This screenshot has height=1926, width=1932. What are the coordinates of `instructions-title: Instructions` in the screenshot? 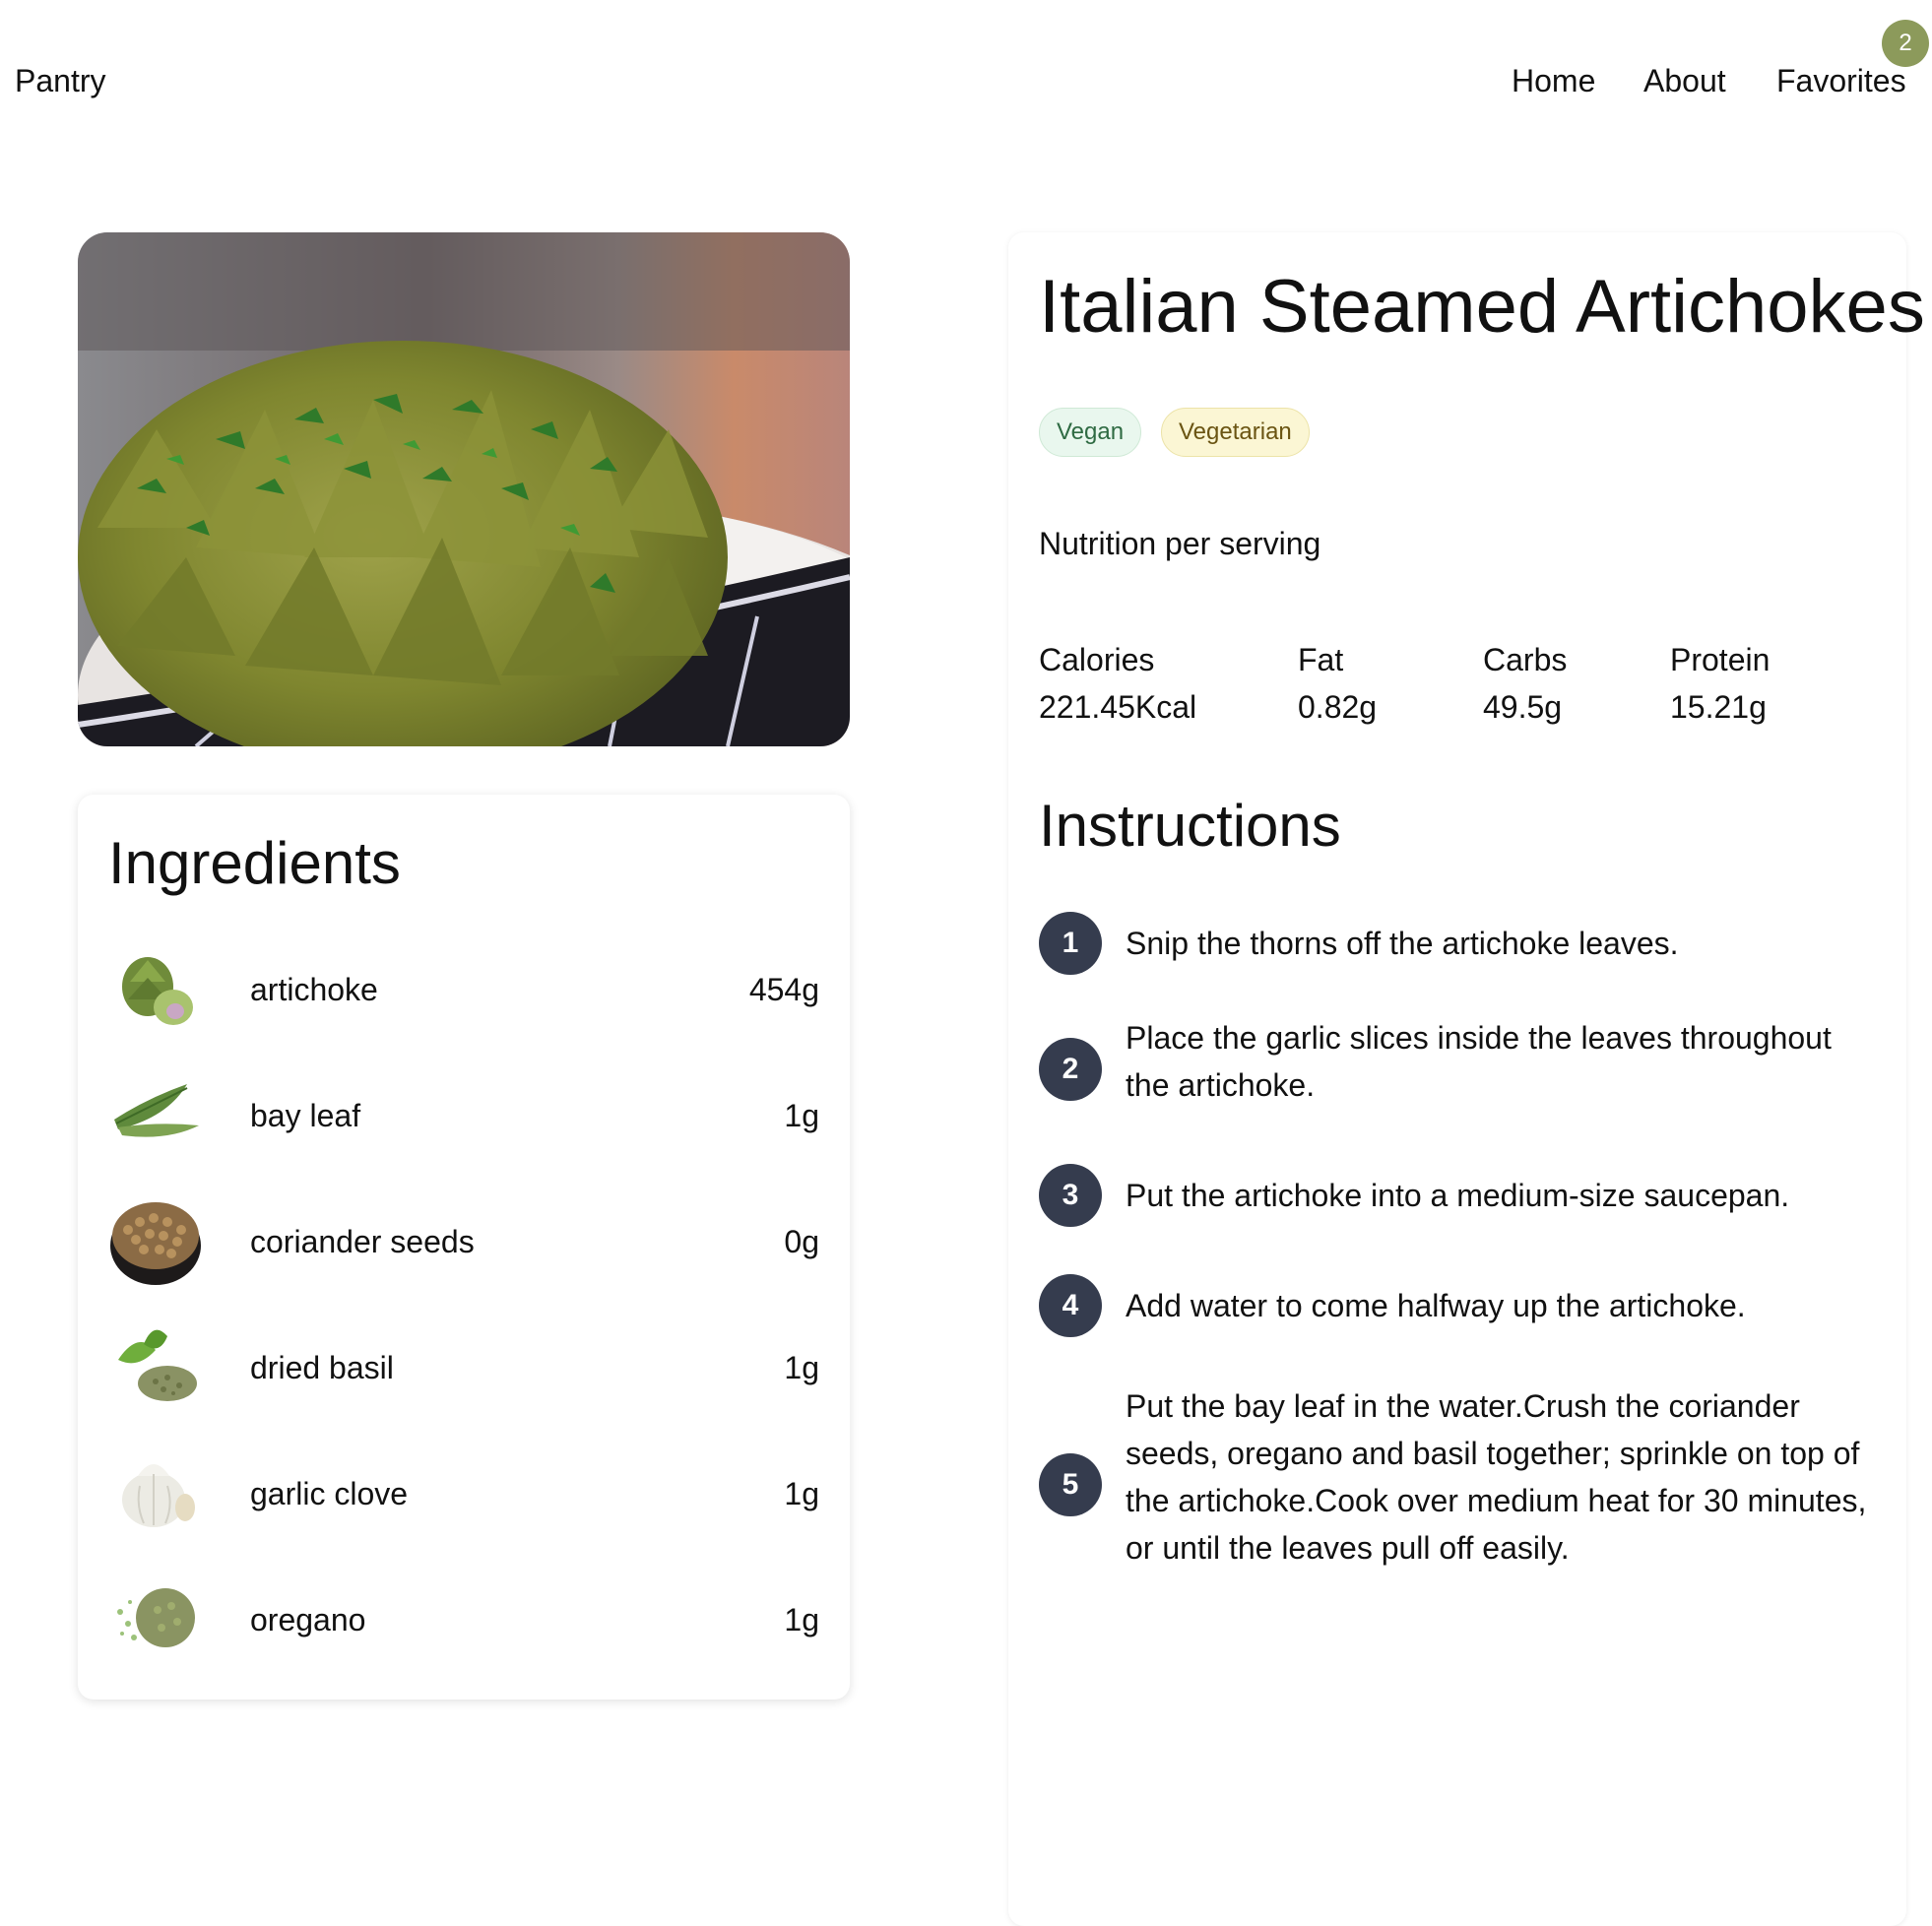 It's located at (1190, 826).